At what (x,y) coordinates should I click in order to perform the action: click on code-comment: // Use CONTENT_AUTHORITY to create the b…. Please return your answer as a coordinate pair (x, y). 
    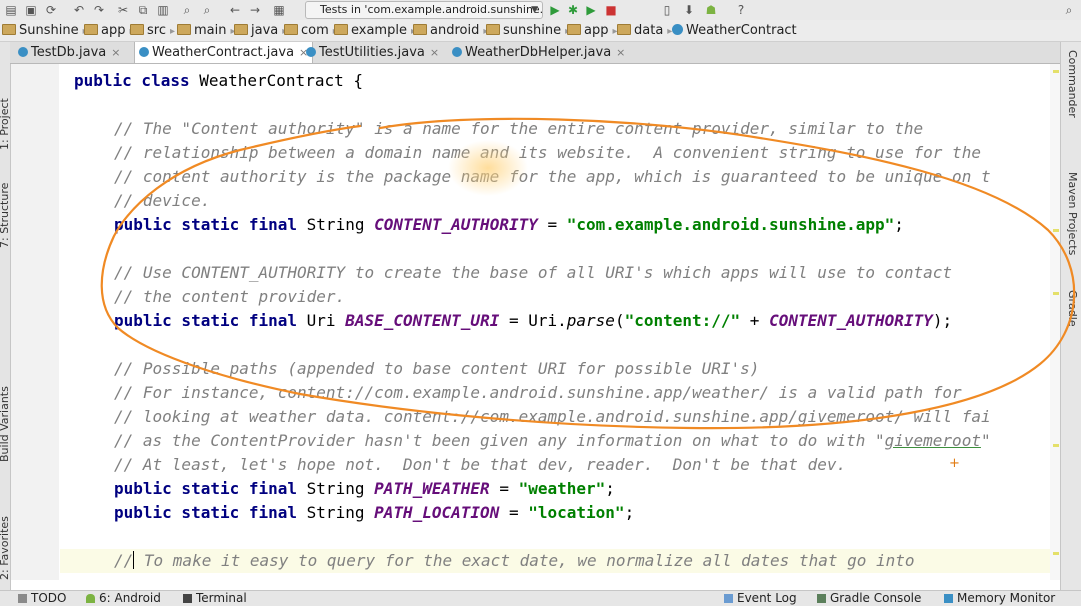
    Looking at the image, I should click on (533, 272).